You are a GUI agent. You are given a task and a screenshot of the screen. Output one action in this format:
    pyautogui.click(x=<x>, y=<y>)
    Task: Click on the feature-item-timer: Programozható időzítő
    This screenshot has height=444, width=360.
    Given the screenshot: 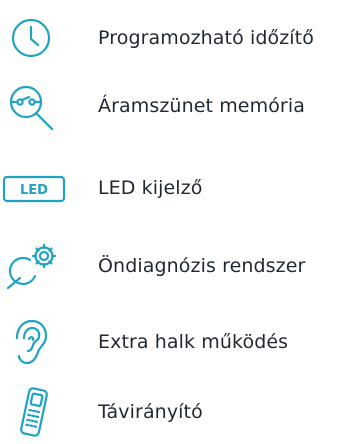 What is the action you would take?
    pyautogui.click(x=180, y=38)
    